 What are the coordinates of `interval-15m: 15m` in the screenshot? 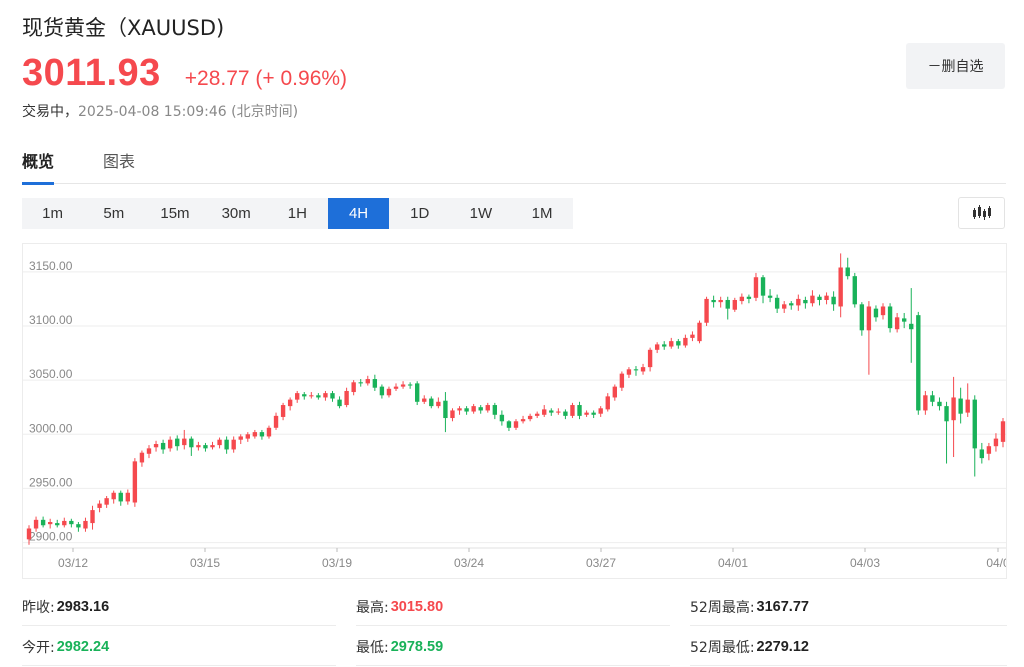 It's located at (174, 213).